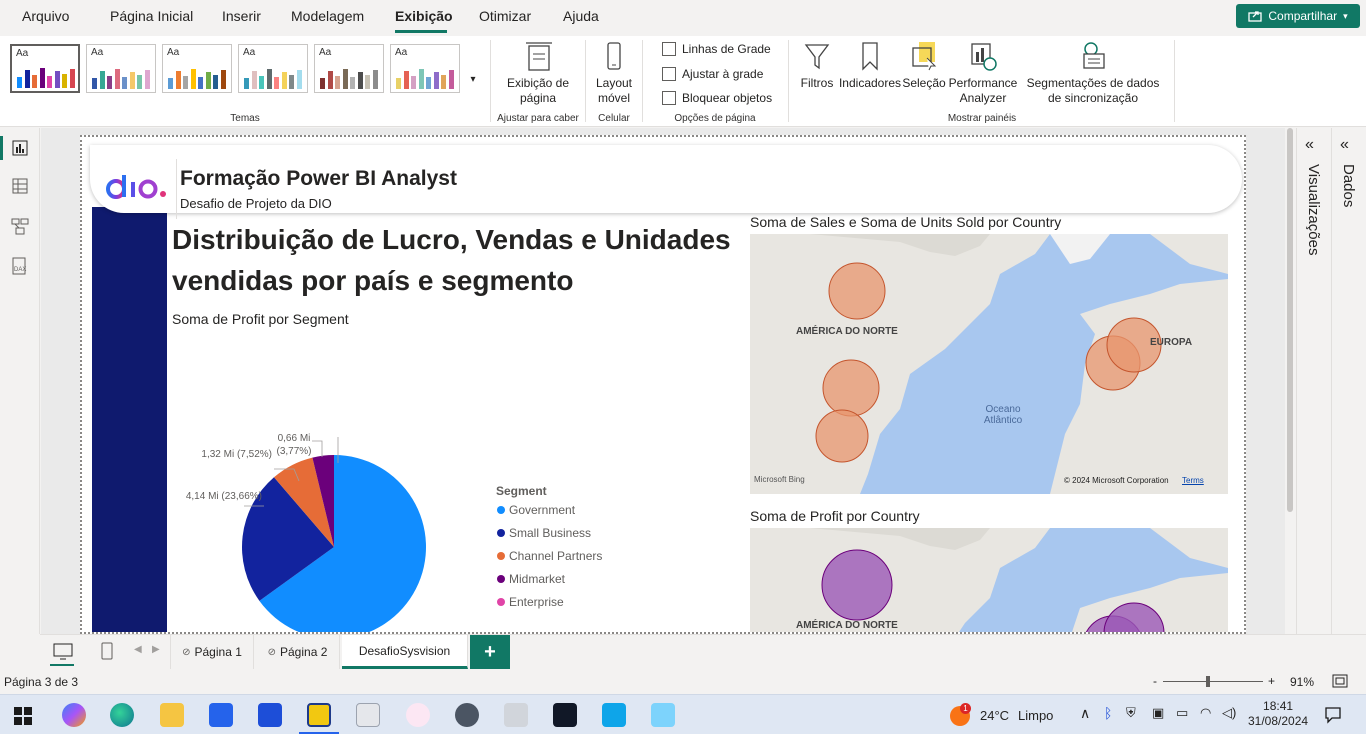 This screenshot has width=1366, height=734. I want to click on snipping-tool-icon, so click(418, 715).